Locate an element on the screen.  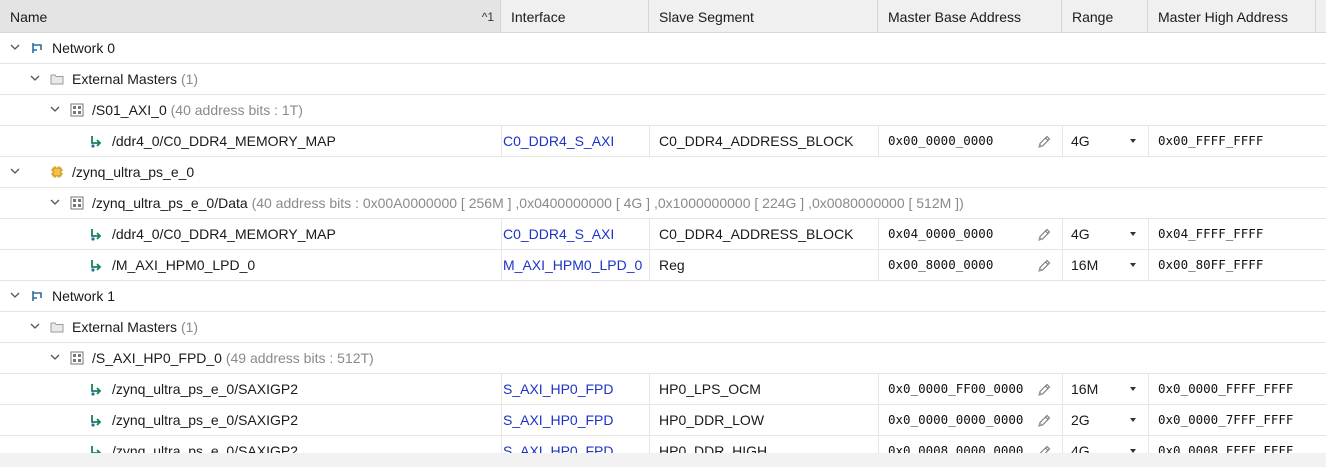
row-name: /zynq_ultra_ps_e_0/SAXIGP2 is located at coordinates (205, 420).